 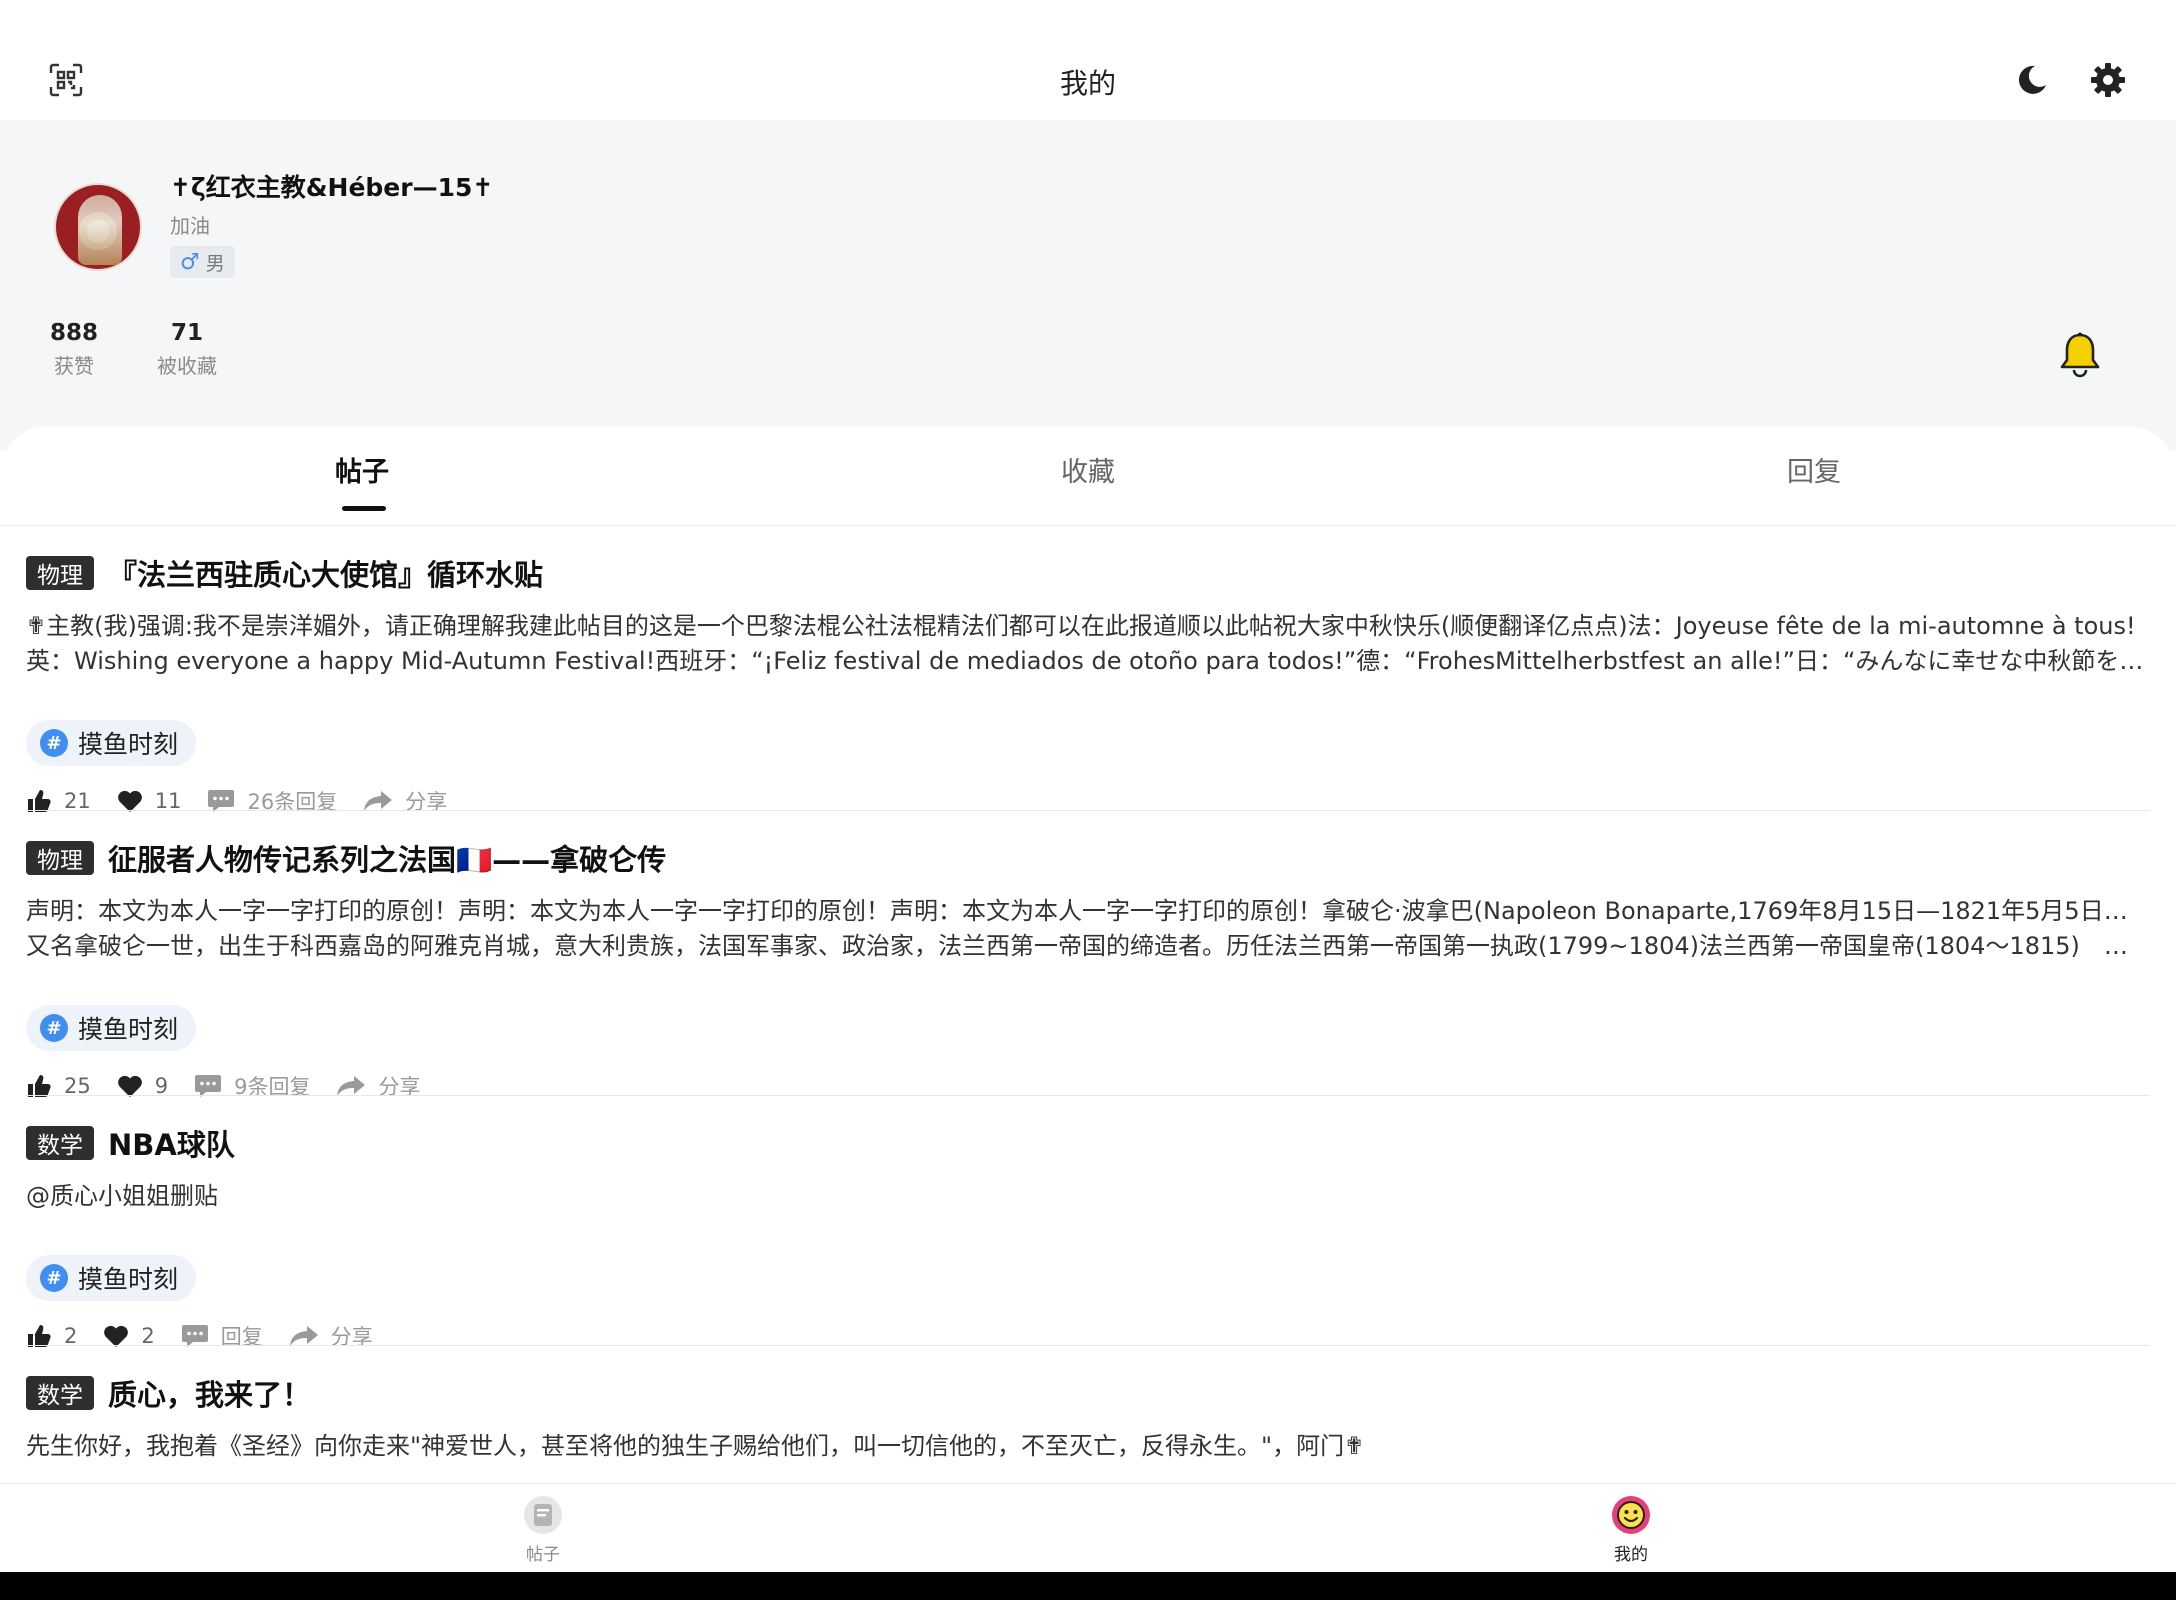 I want to click on favorited-label: 被收藏, so click(x=187, y=366).